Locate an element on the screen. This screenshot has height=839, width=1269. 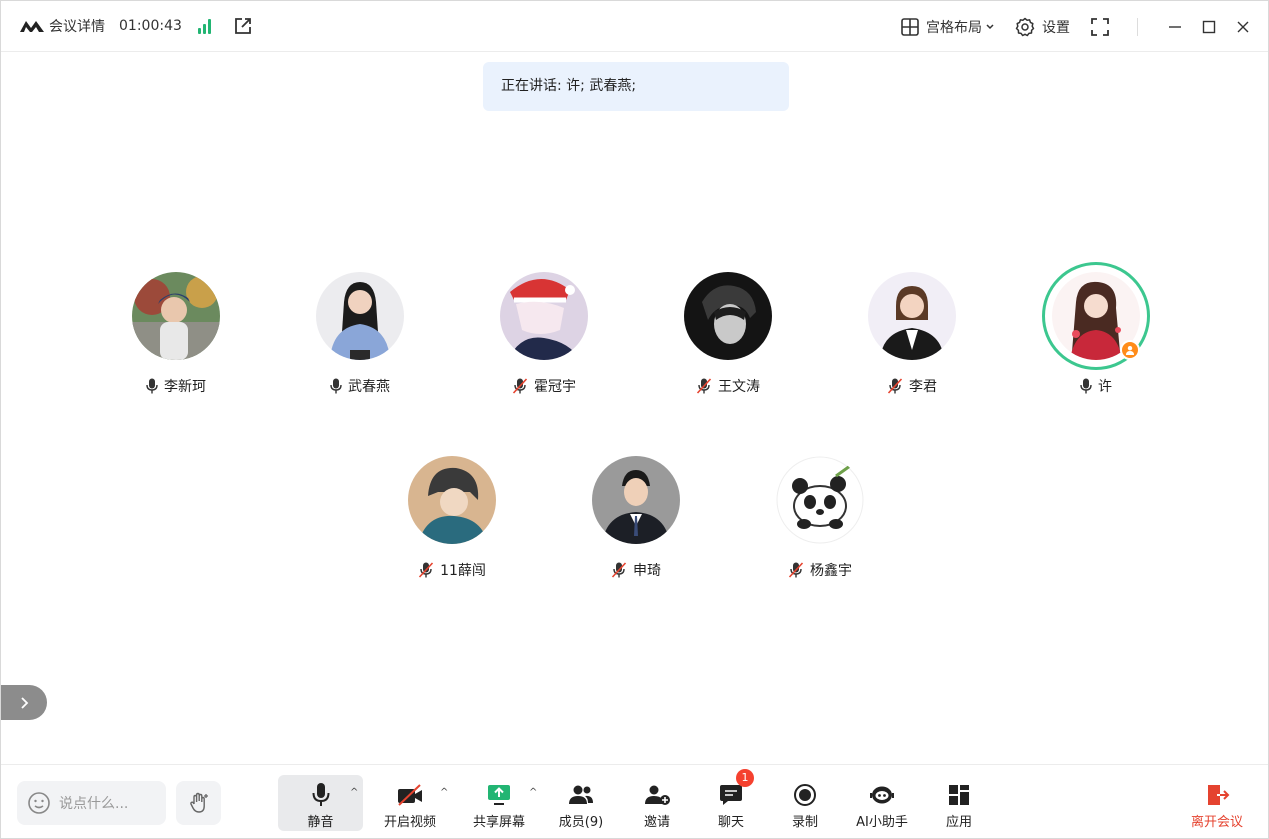
participant-tile: 杨鑫宇 is located at coordinates (820, 518).